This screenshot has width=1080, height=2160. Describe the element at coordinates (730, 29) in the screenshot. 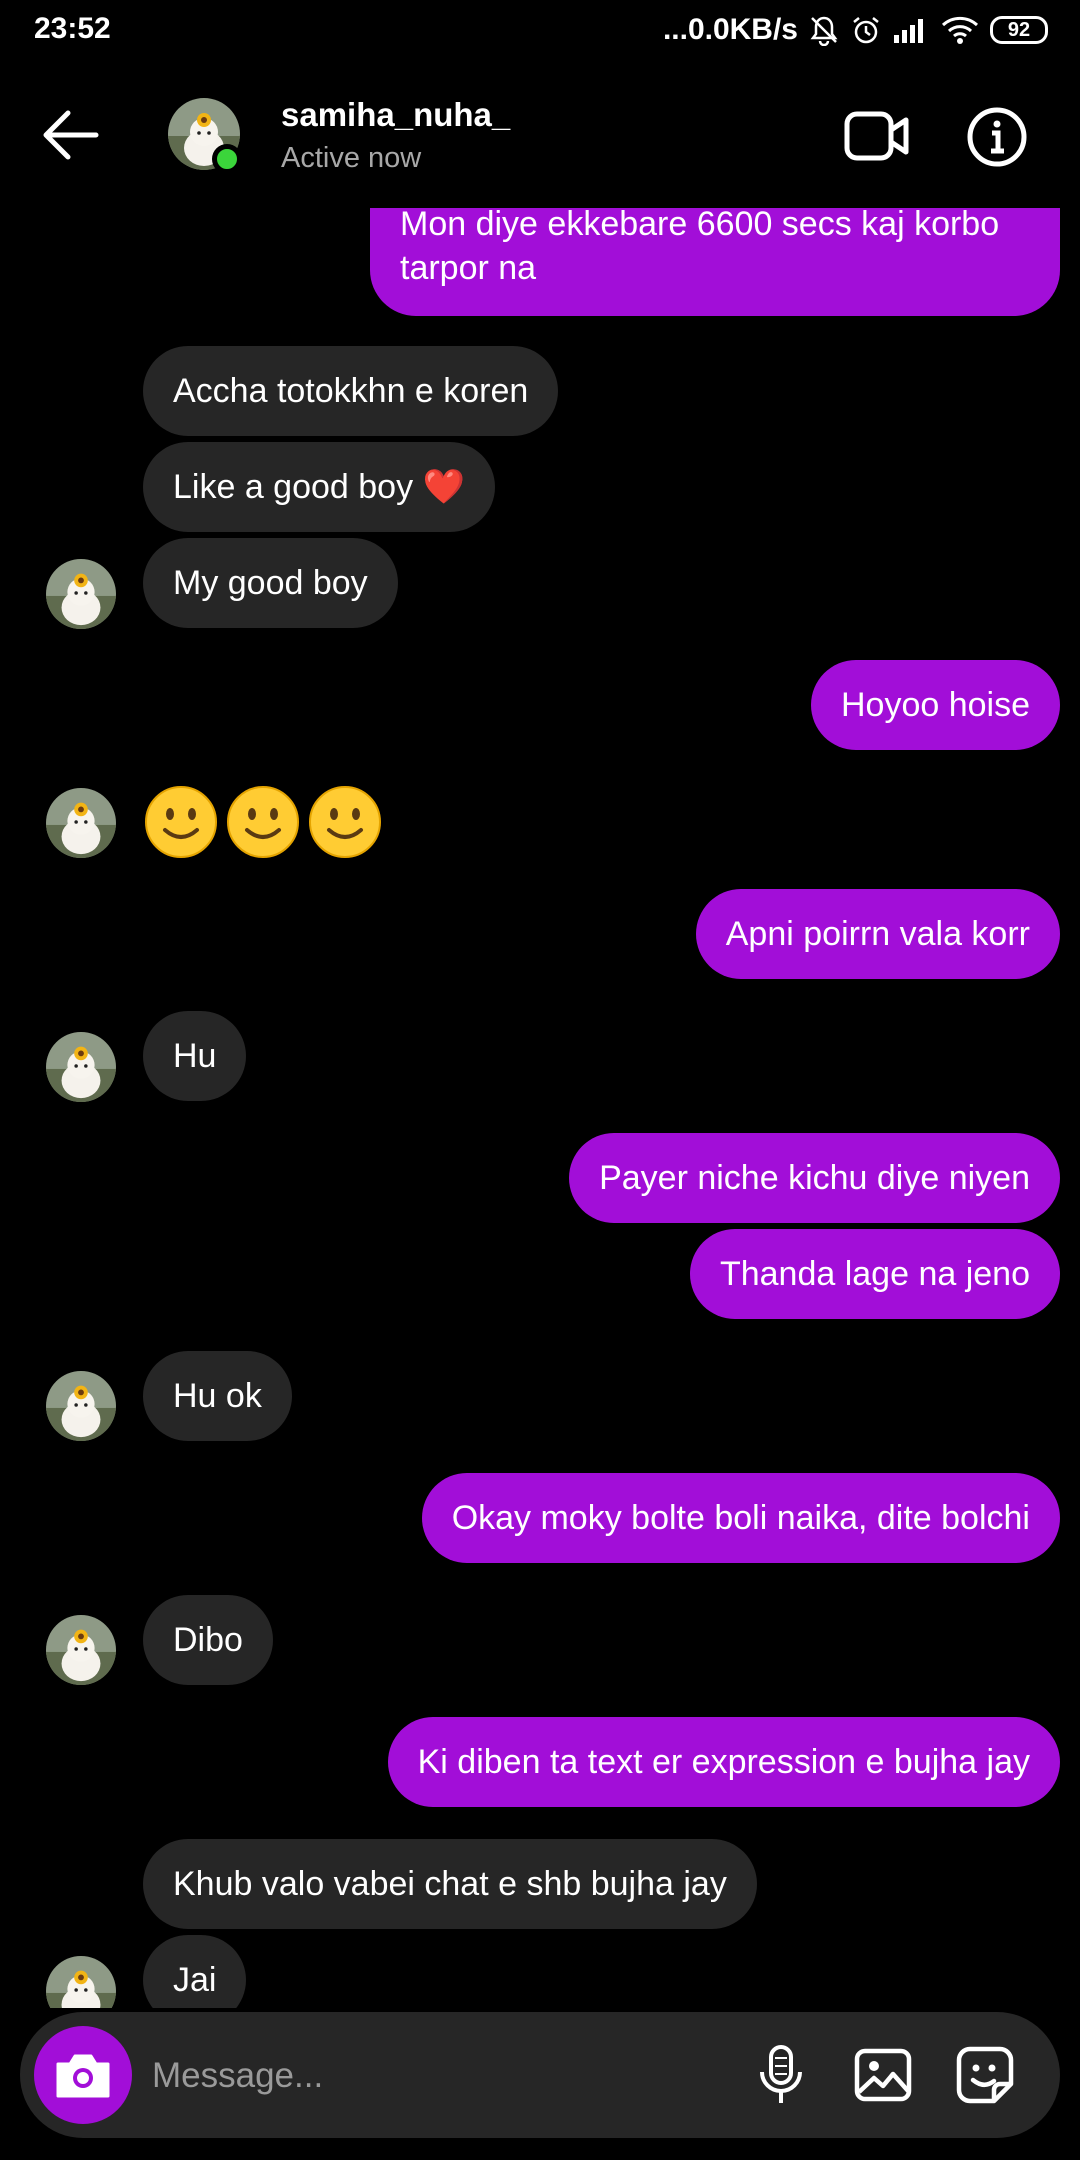

I see `network-speed: ...0.0KB/s` at that location.